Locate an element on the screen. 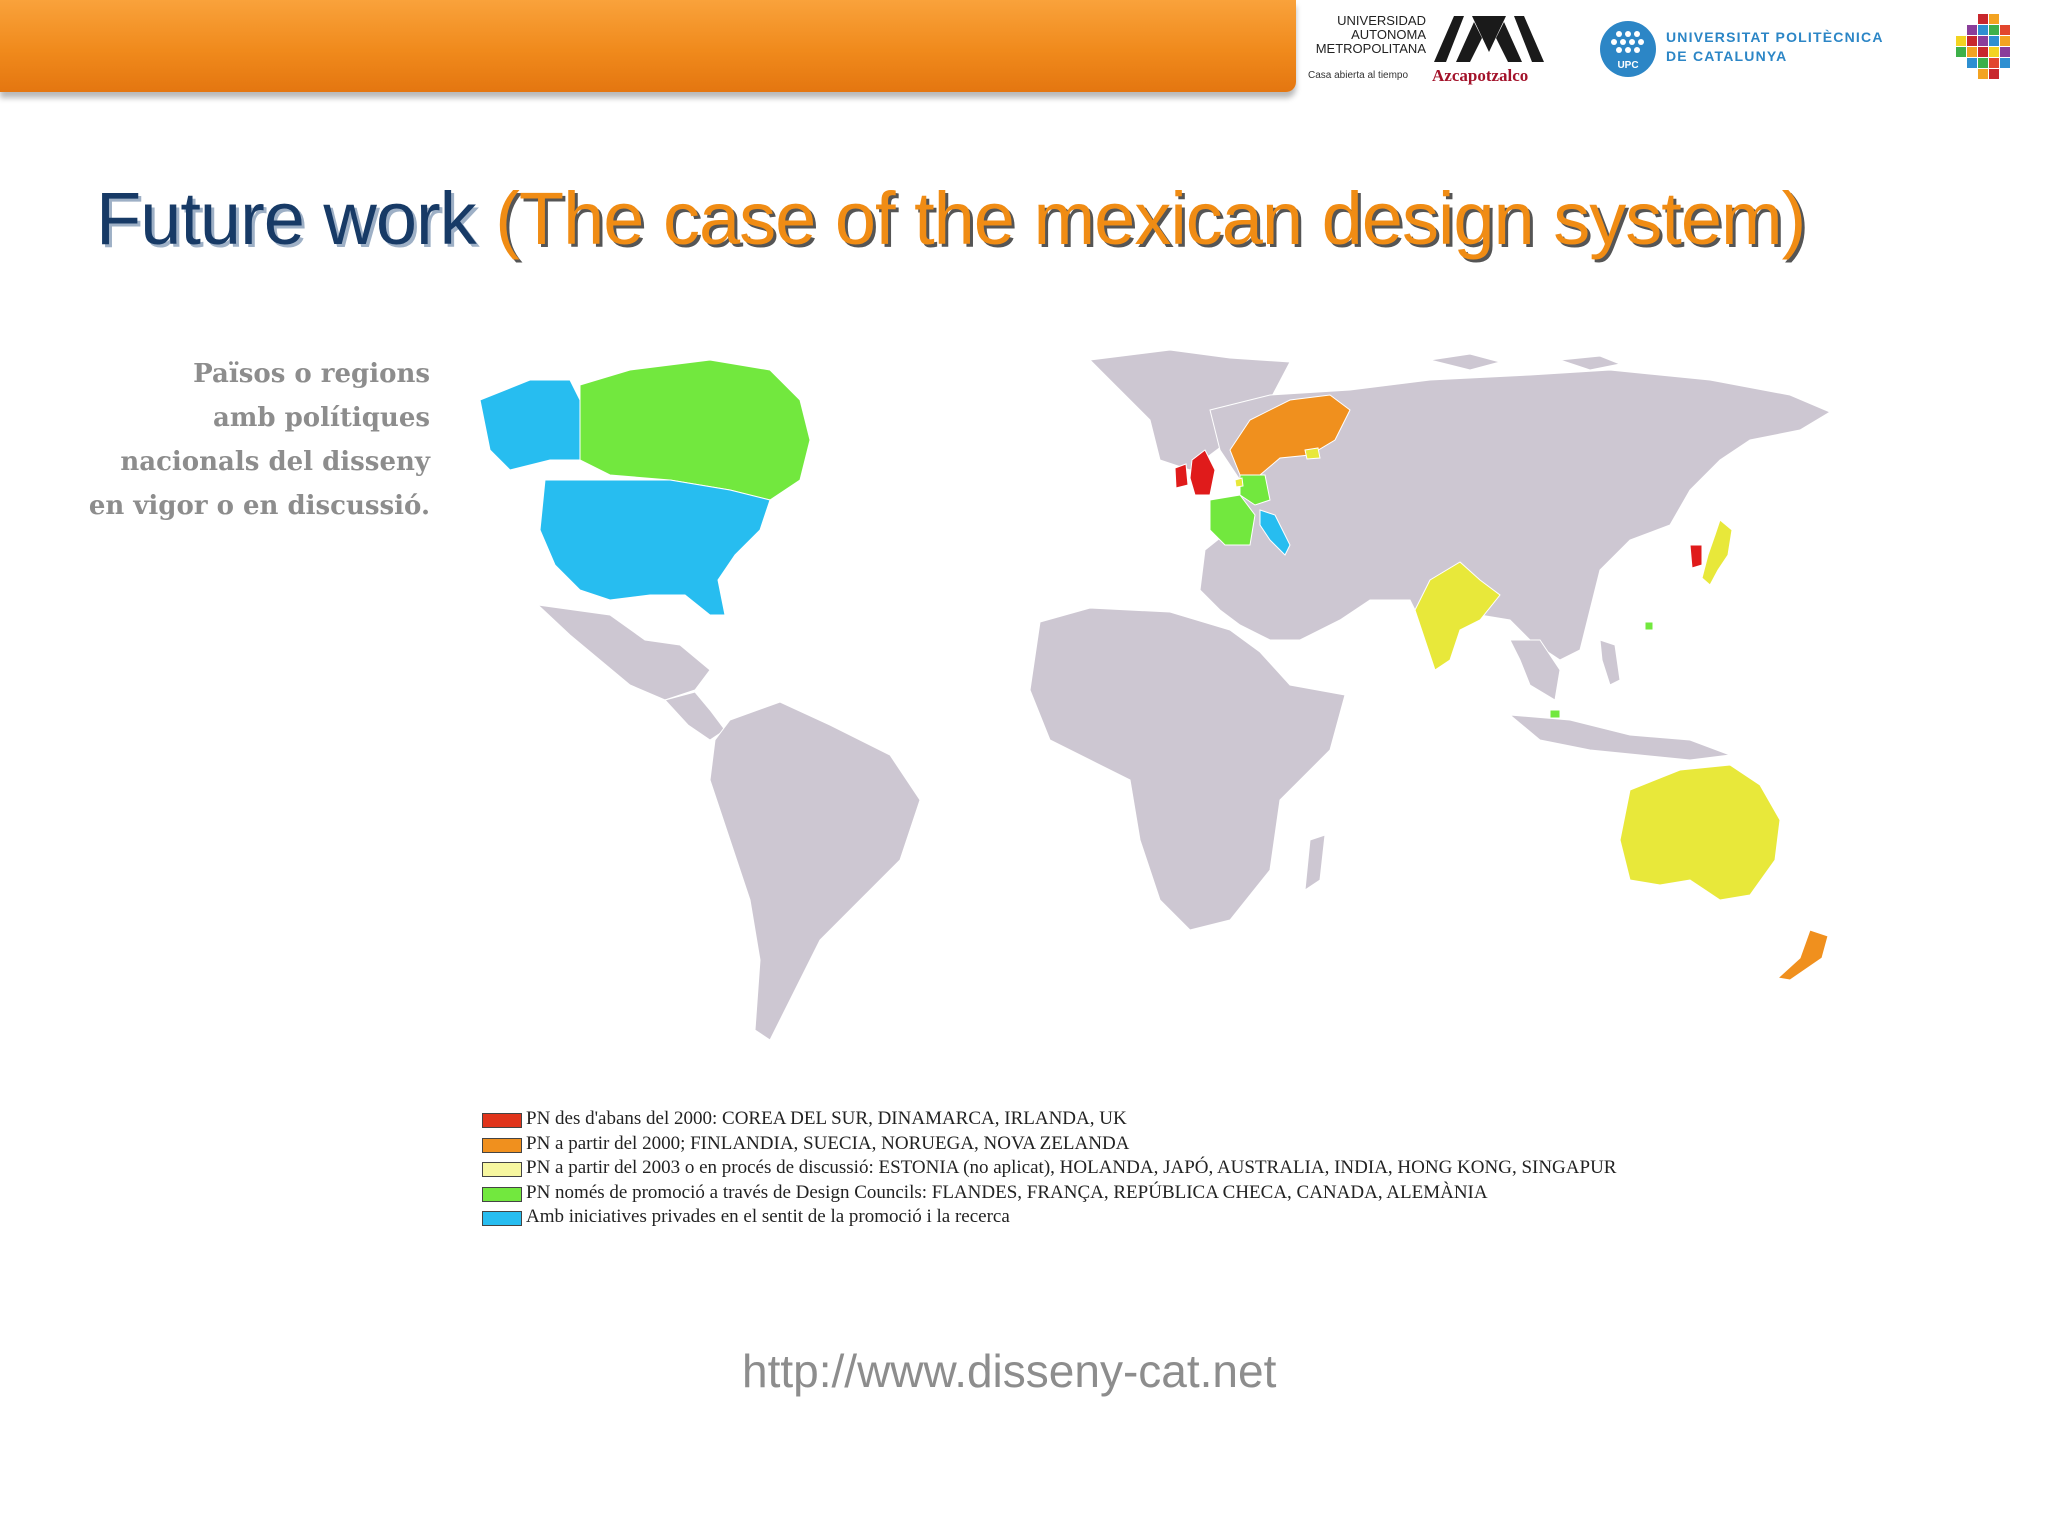 The width and height of the screenshot is (2048, 1536). region-ireland is located at coordinates (1181, 476).